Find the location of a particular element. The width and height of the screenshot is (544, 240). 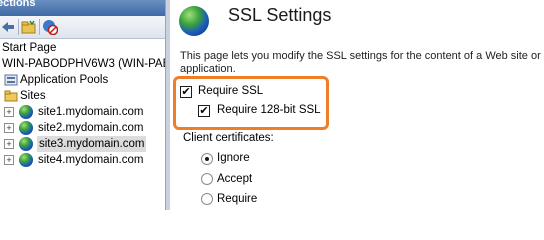

tree-item-label: WIN-PABODPHV6W3 (WIN-PABO is located at coordinates (83, 64).